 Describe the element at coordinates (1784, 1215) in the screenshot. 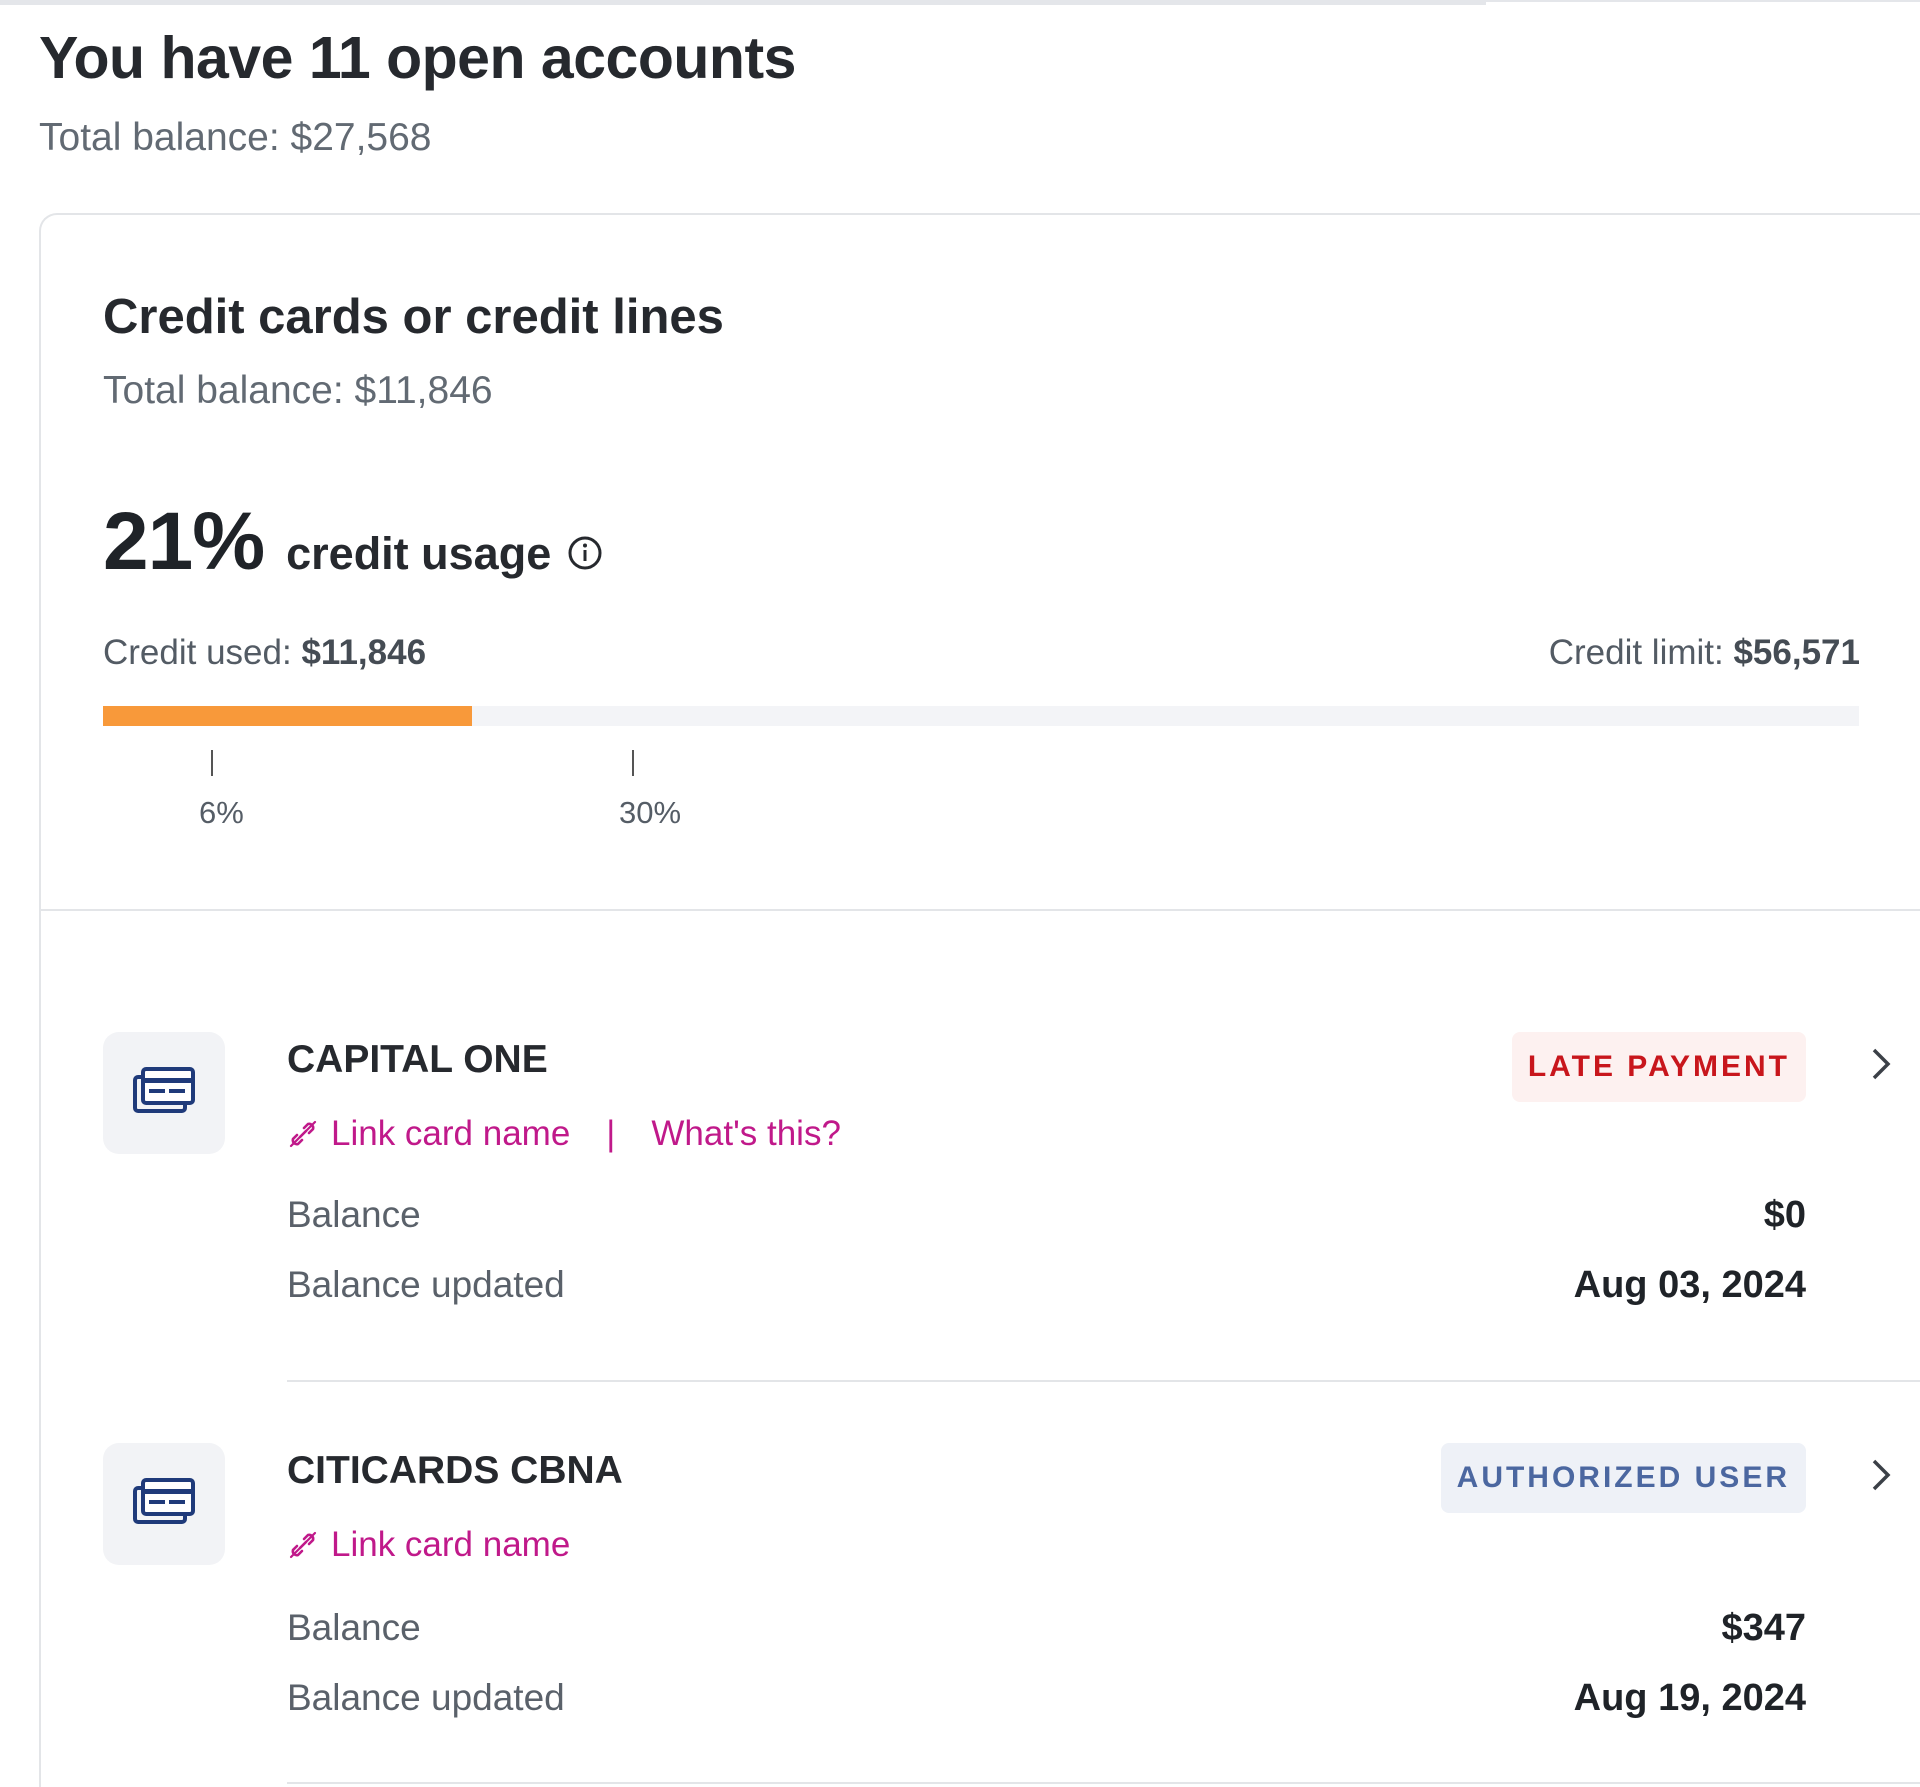

I see `balance-value: $0` at that location.